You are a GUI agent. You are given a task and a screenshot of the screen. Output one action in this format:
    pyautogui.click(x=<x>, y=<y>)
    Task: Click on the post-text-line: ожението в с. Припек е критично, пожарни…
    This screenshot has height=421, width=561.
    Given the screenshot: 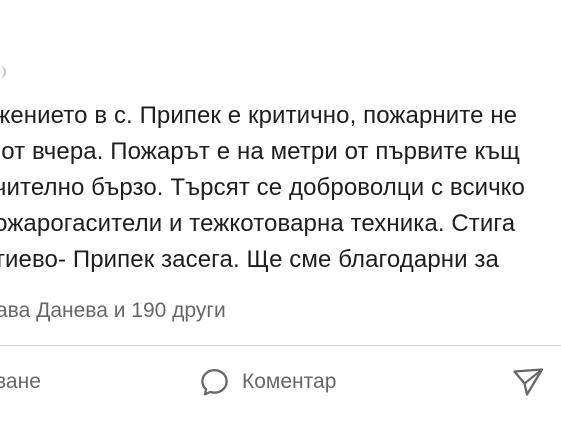 What is the action you would take?
    pyautogui.click(x=259, y=115)
    